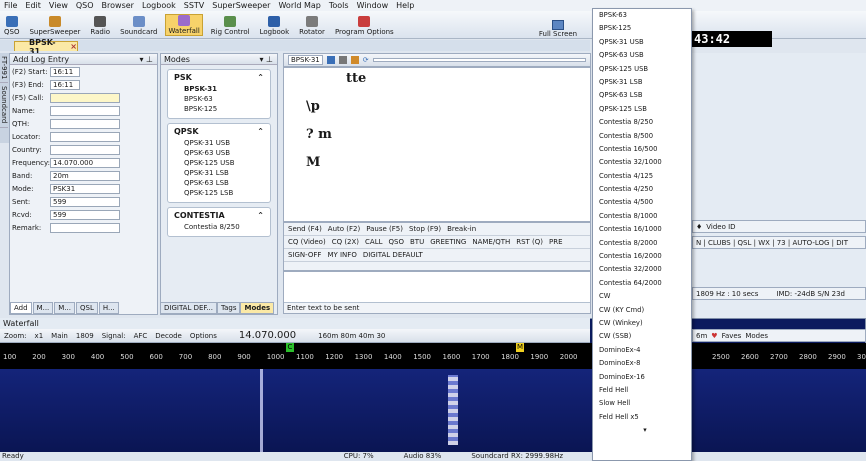  Describe the element at coordinates (558, 26) in the screenshot. I see `fullscreen-button: Full Screen` at that location.